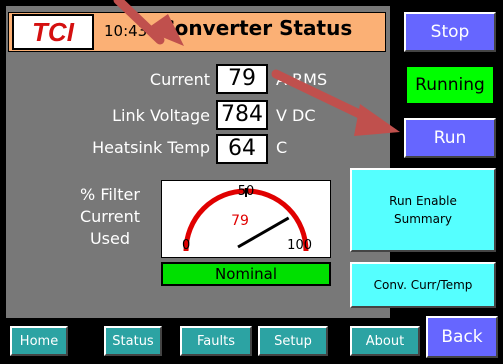 Image resolution: width=503 pixels, height=364 pixels. What do you see at coordinates (126, 31) in the screenshot?
I see `clock-time: 10:43` at bounding box center [126, 31].